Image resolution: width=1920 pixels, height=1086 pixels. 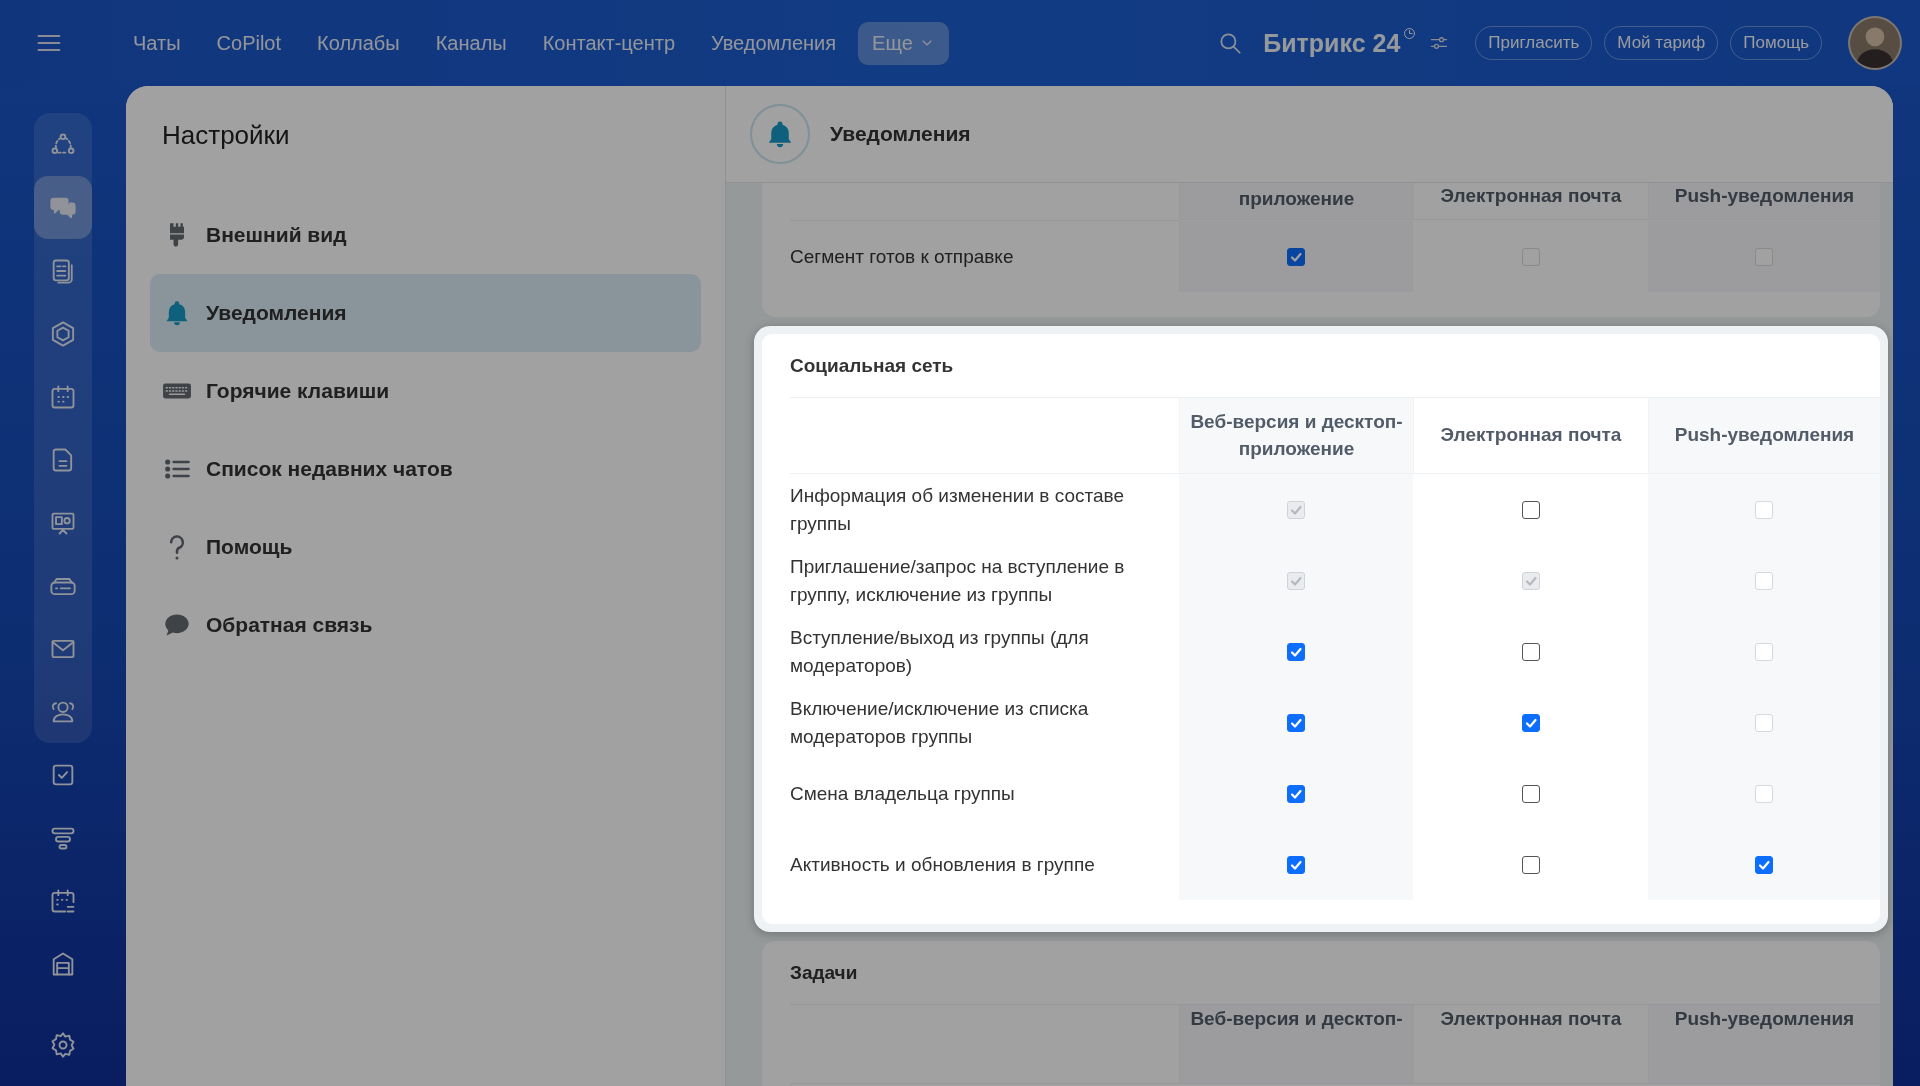 I want to click on nav-item: CoPilot, so click(x=249, y=43).